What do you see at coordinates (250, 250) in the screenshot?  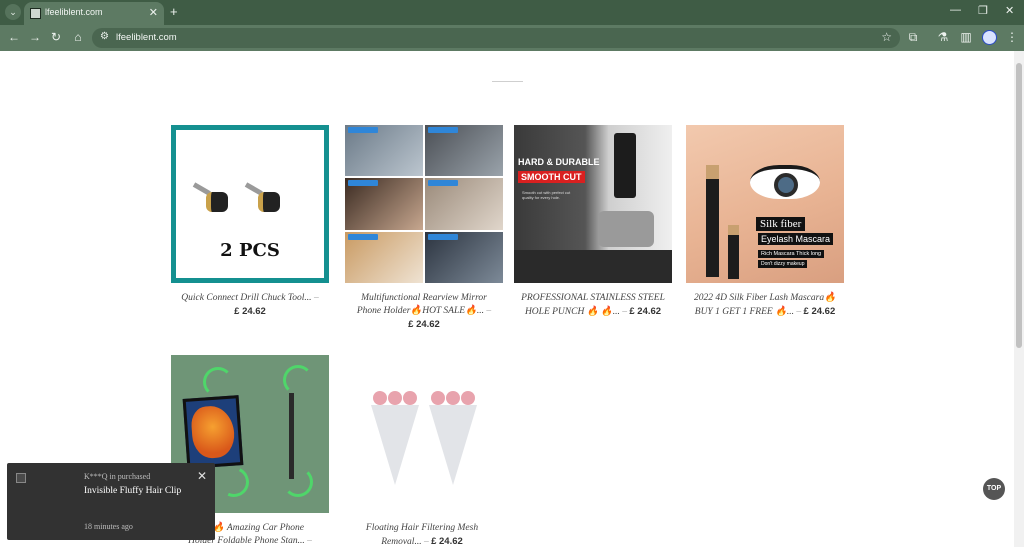 I see `image-label: 2 PCS` at bounding box center [250, 250].